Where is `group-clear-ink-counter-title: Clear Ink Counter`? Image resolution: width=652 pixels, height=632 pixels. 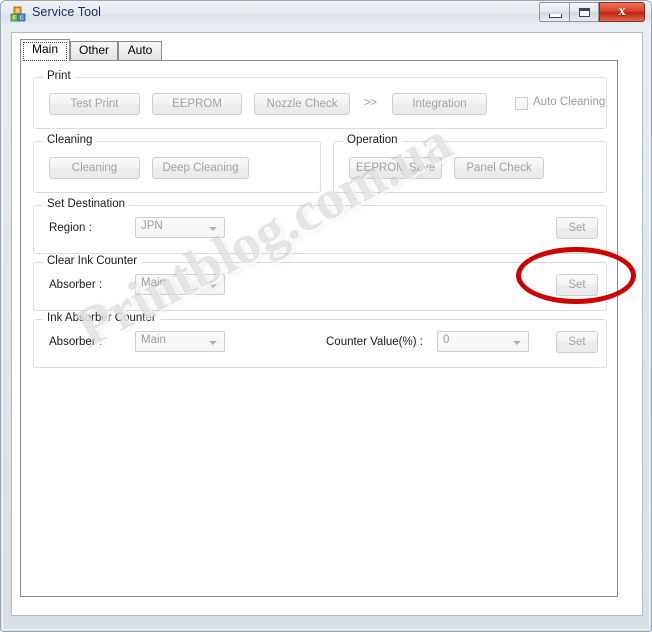 group-clear-ink-counter-title: Clear Ink Counter is located at coordinates (92, 261).